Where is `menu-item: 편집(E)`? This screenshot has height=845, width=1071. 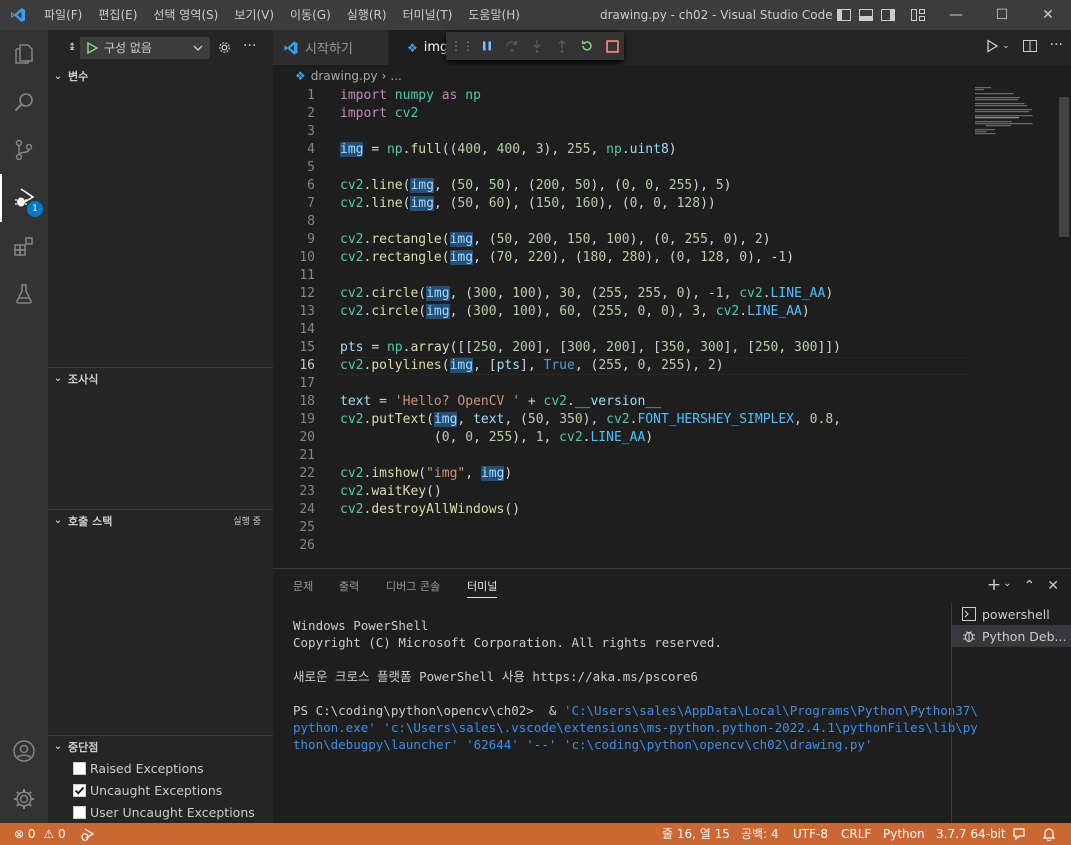 menu-item: 편집(E) is located at coordinates (117, 15).